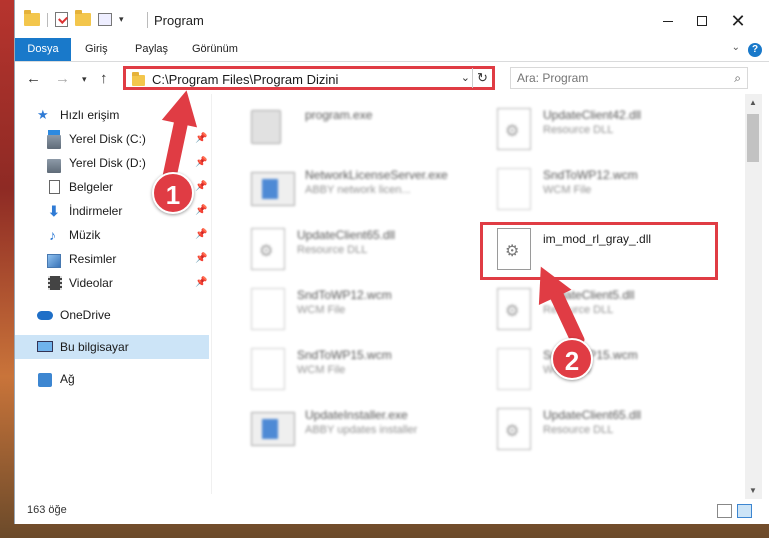  I want to click on up-button: ↑, so click(104, 78).